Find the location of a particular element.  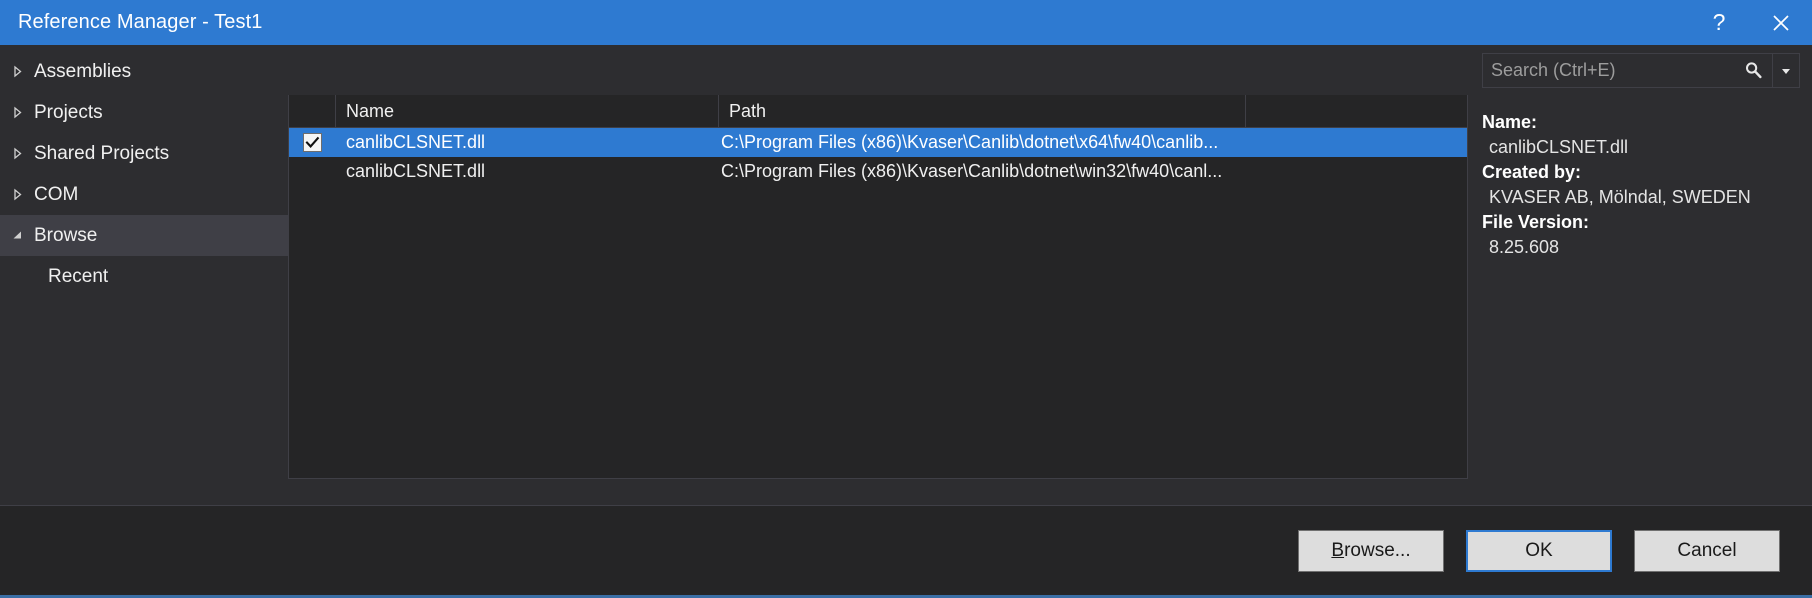

sidebar-item-shared-projects: Shared Projects is located at coordinates (144, 153).